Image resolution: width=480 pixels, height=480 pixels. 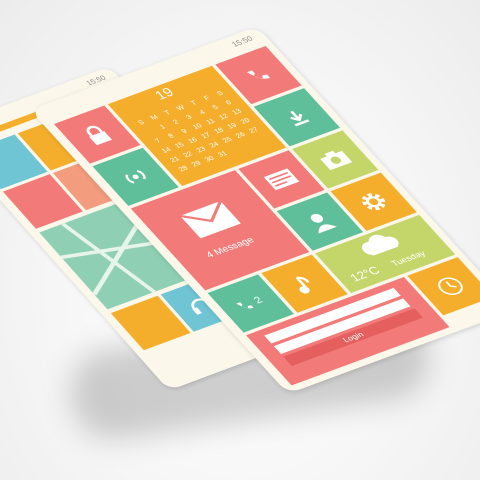 I want to click on phone-icon, so click(x=258, y=74).